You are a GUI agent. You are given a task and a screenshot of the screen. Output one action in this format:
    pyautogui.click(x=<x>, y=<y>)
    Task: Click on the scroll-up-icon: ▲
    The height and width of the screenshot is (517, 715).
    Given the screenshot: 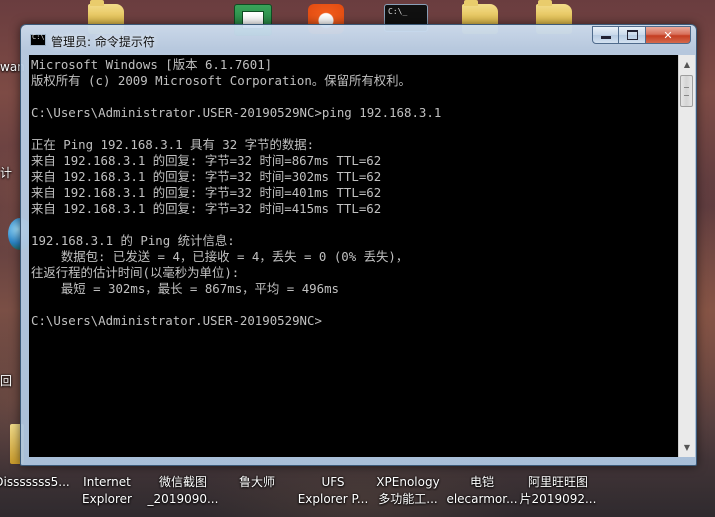 What is the action you would take?
    pyautogui.click(x=687, y=64)
    